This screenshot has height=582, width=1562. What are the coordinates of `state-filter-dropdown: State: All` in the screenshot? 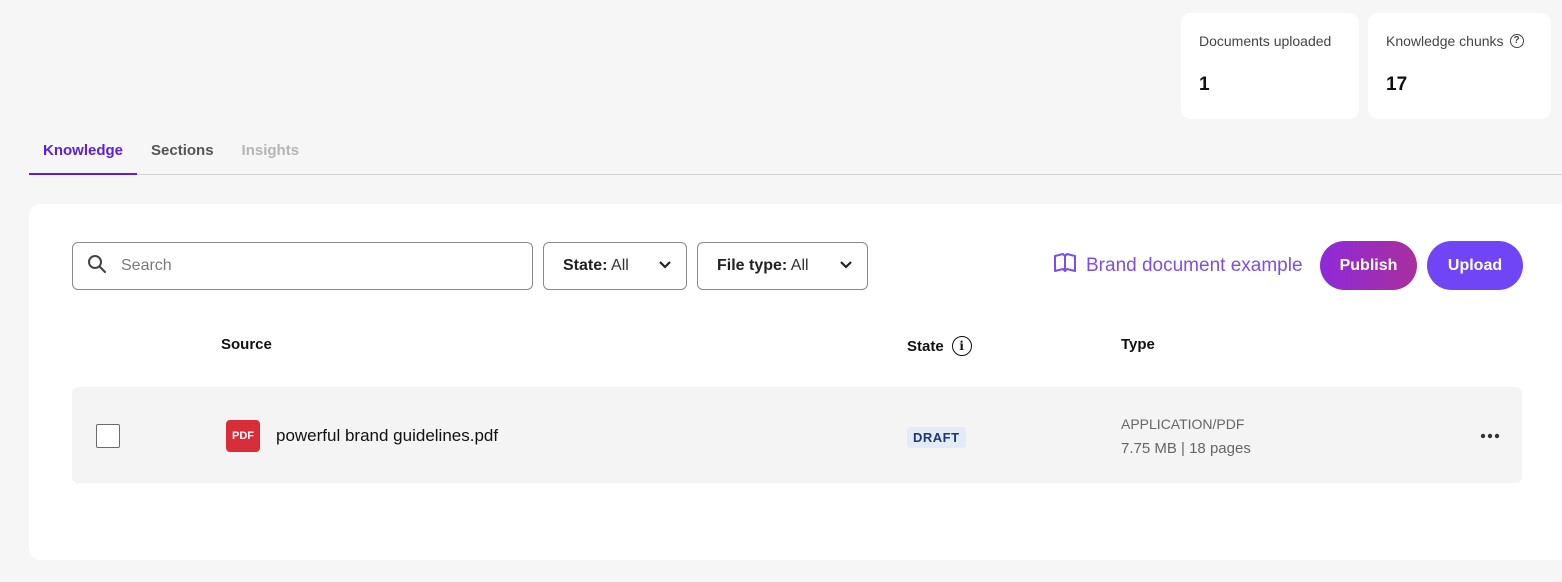 It's located at (615, 266).